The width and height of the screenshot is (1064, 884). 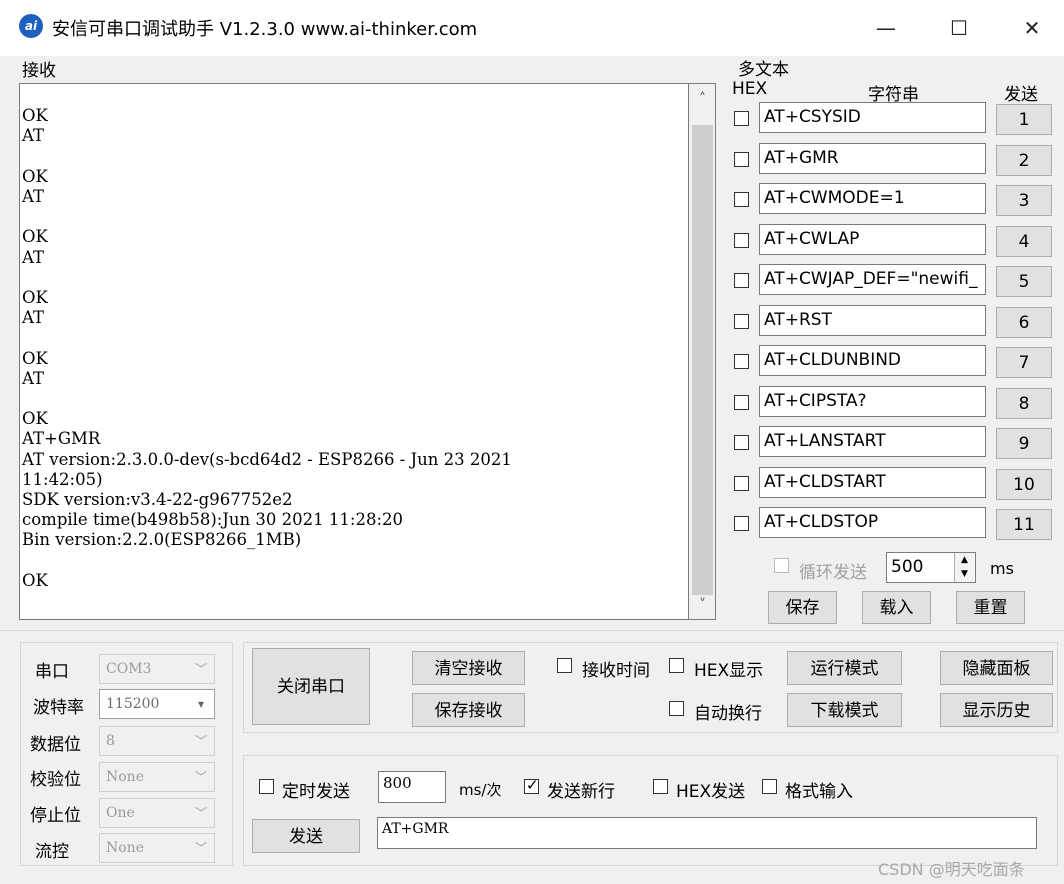 I want to click on multitext-input-1: AT+CSYSID, so click(x=872, y=117).